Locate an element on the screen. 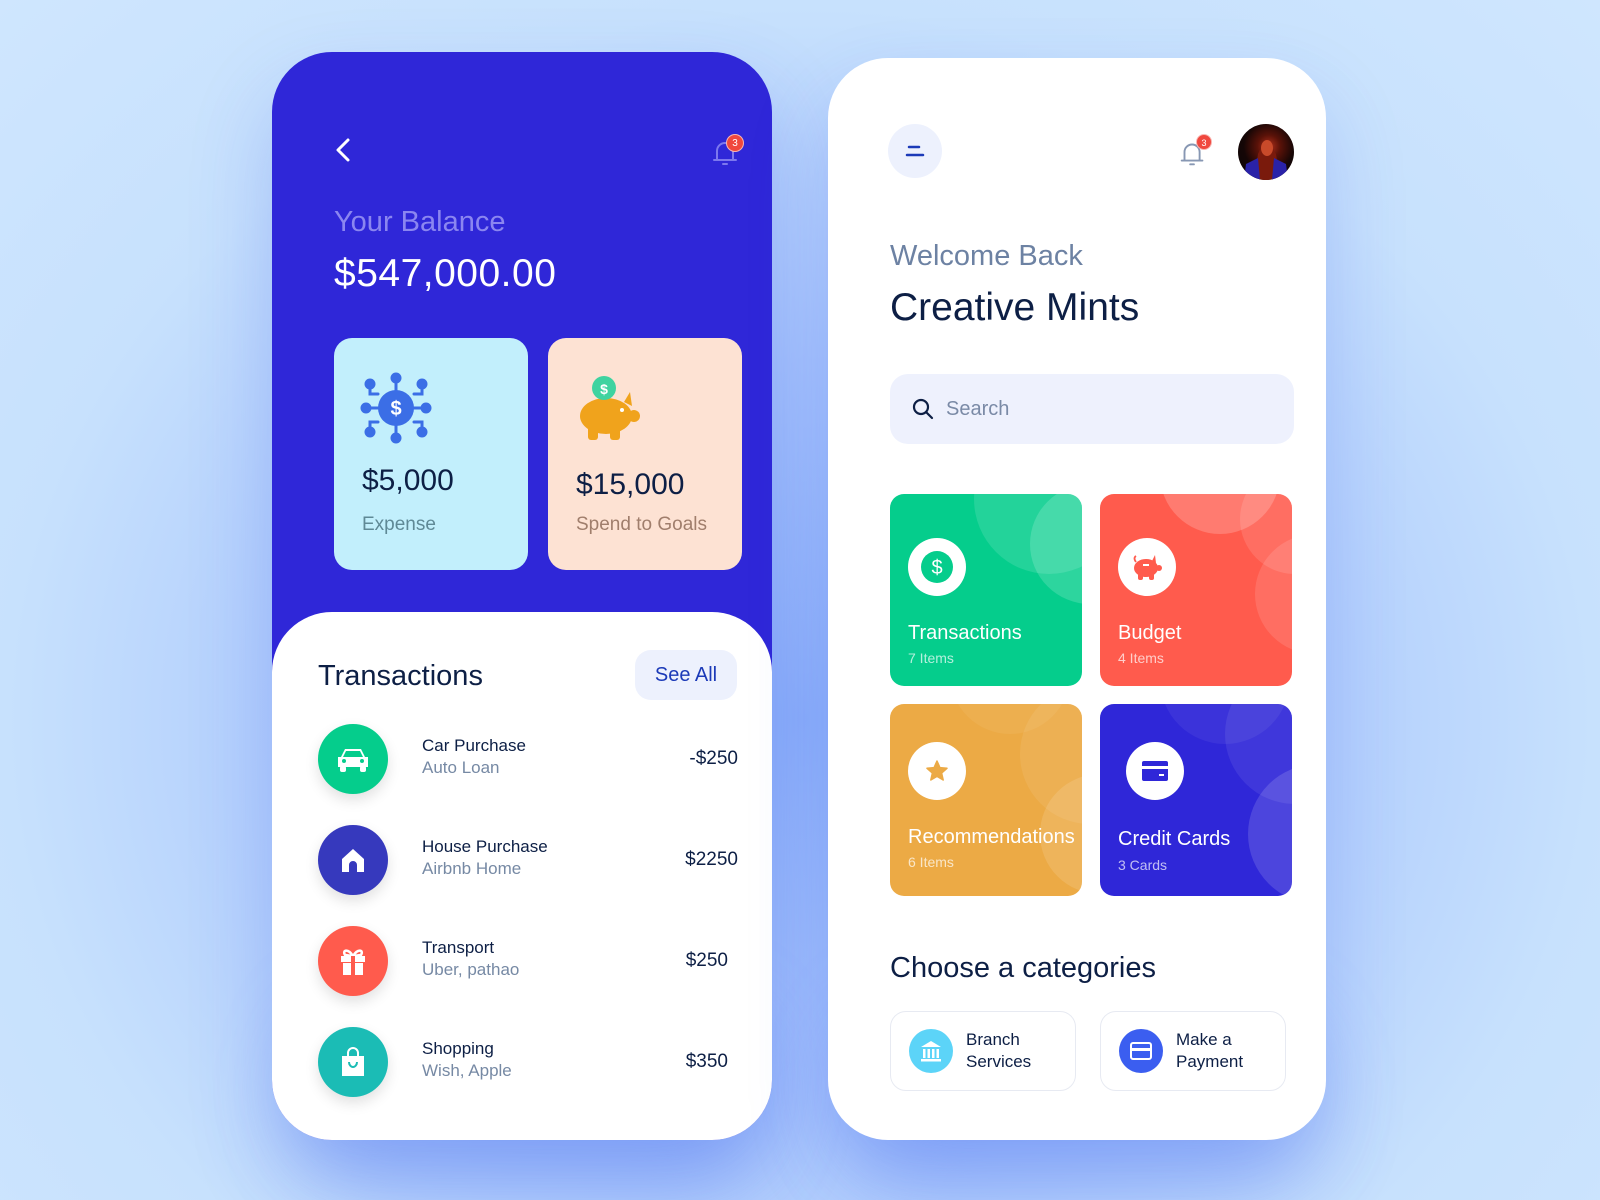  category-label: Branch Services is located at coordinates (998, 1051).